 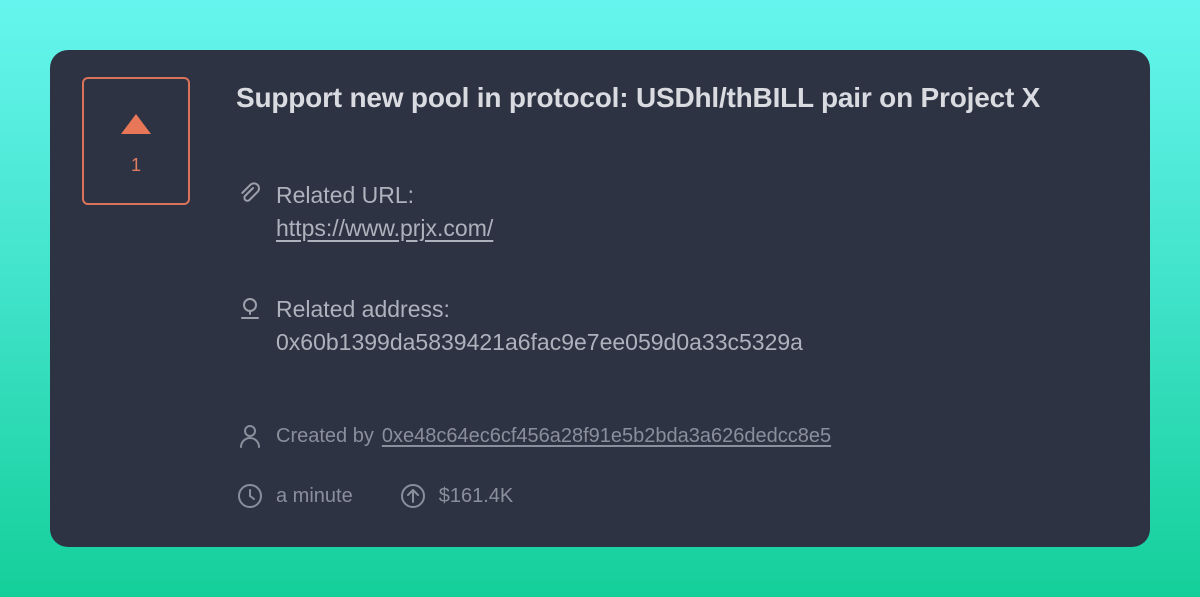 What do you see at coordinates (136, 141) in the screenshot?
I see `upvote-button: 1` at bounding box center [136, 141].